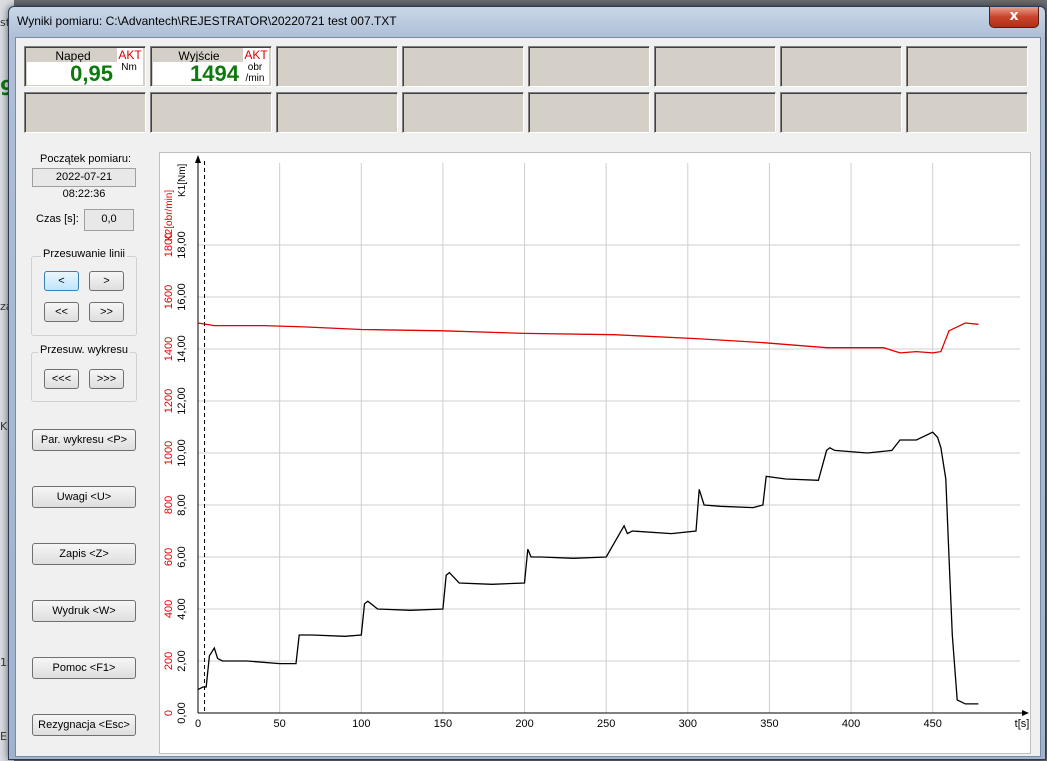 The height and width of the screenshot is (761, 1047). I want to click on x-tick-label: 450, so click(933, 724).